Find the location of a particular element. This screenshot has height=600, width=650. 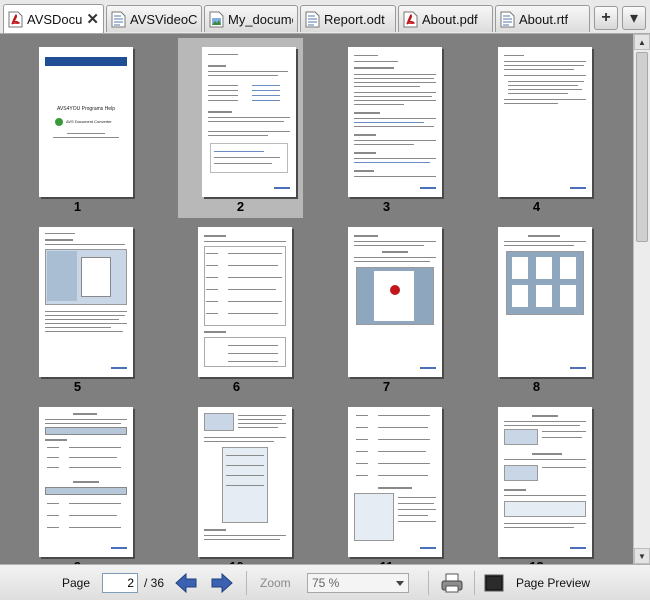

page-number: 6 is located at coordinates (236, 386).